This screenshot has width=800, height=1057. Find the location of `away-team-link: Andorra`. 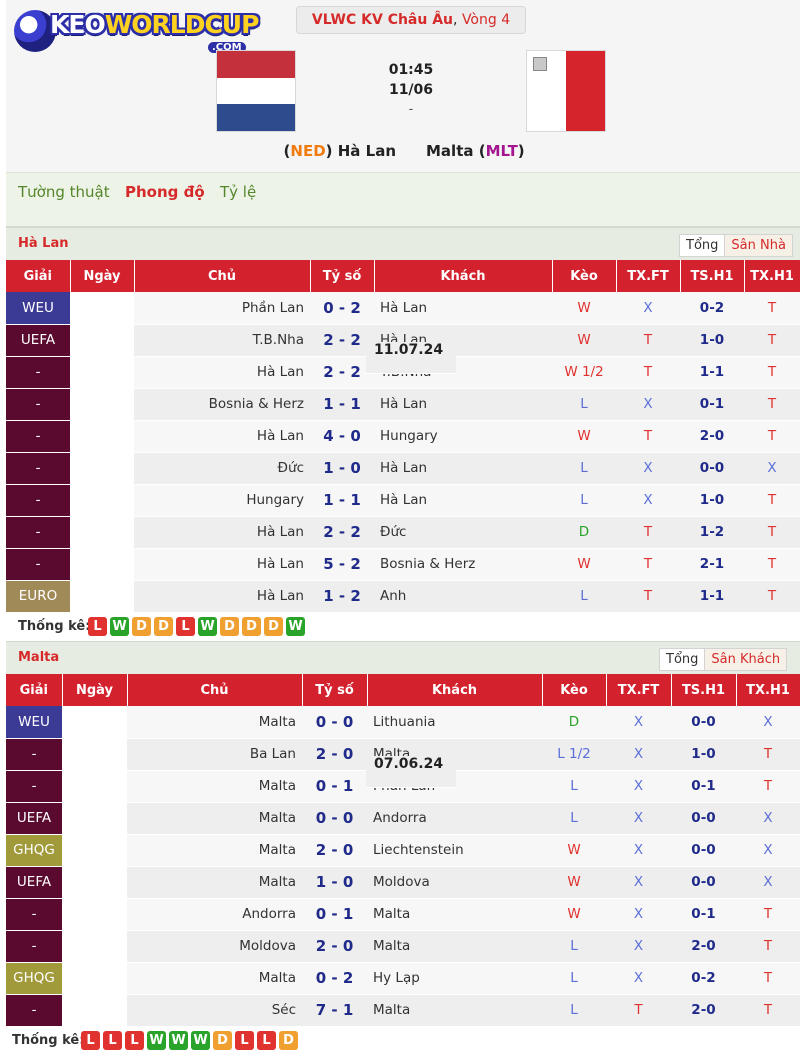

away-team-link: Andorra is located at coordinates (454, 818).